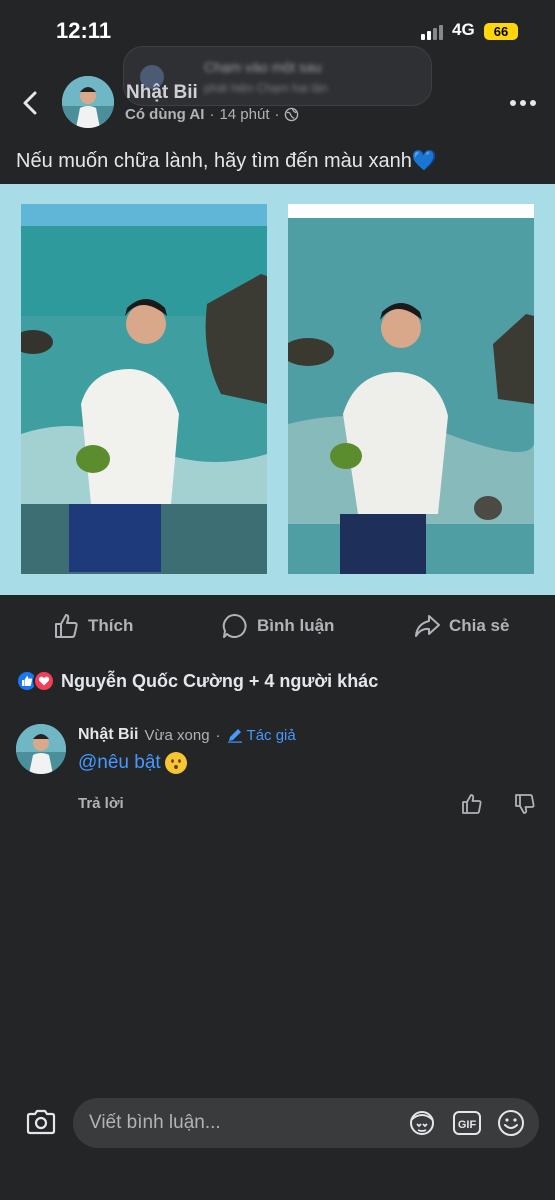  I want to click on comment-button: Bình luận, so click(277, 626).